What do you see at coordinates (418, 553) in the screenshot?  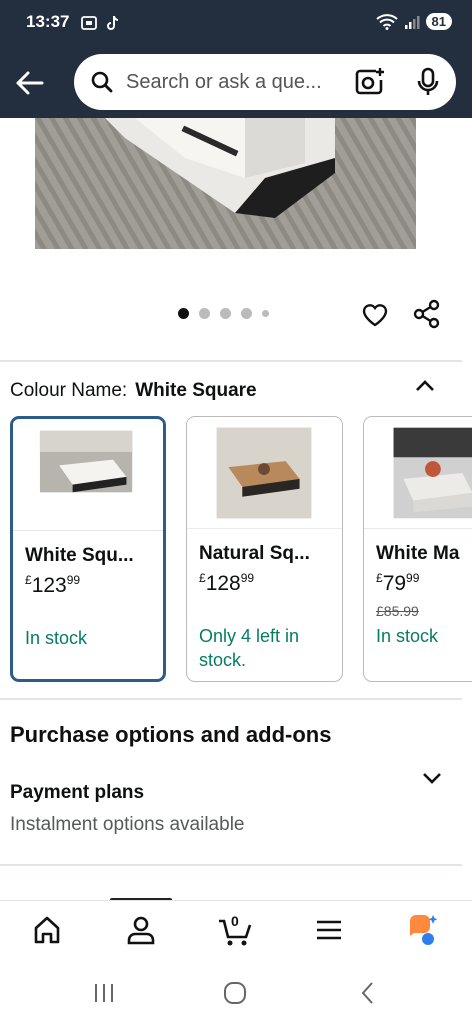 I see `variant-title: White Ma` at bounding box center [418, 553].